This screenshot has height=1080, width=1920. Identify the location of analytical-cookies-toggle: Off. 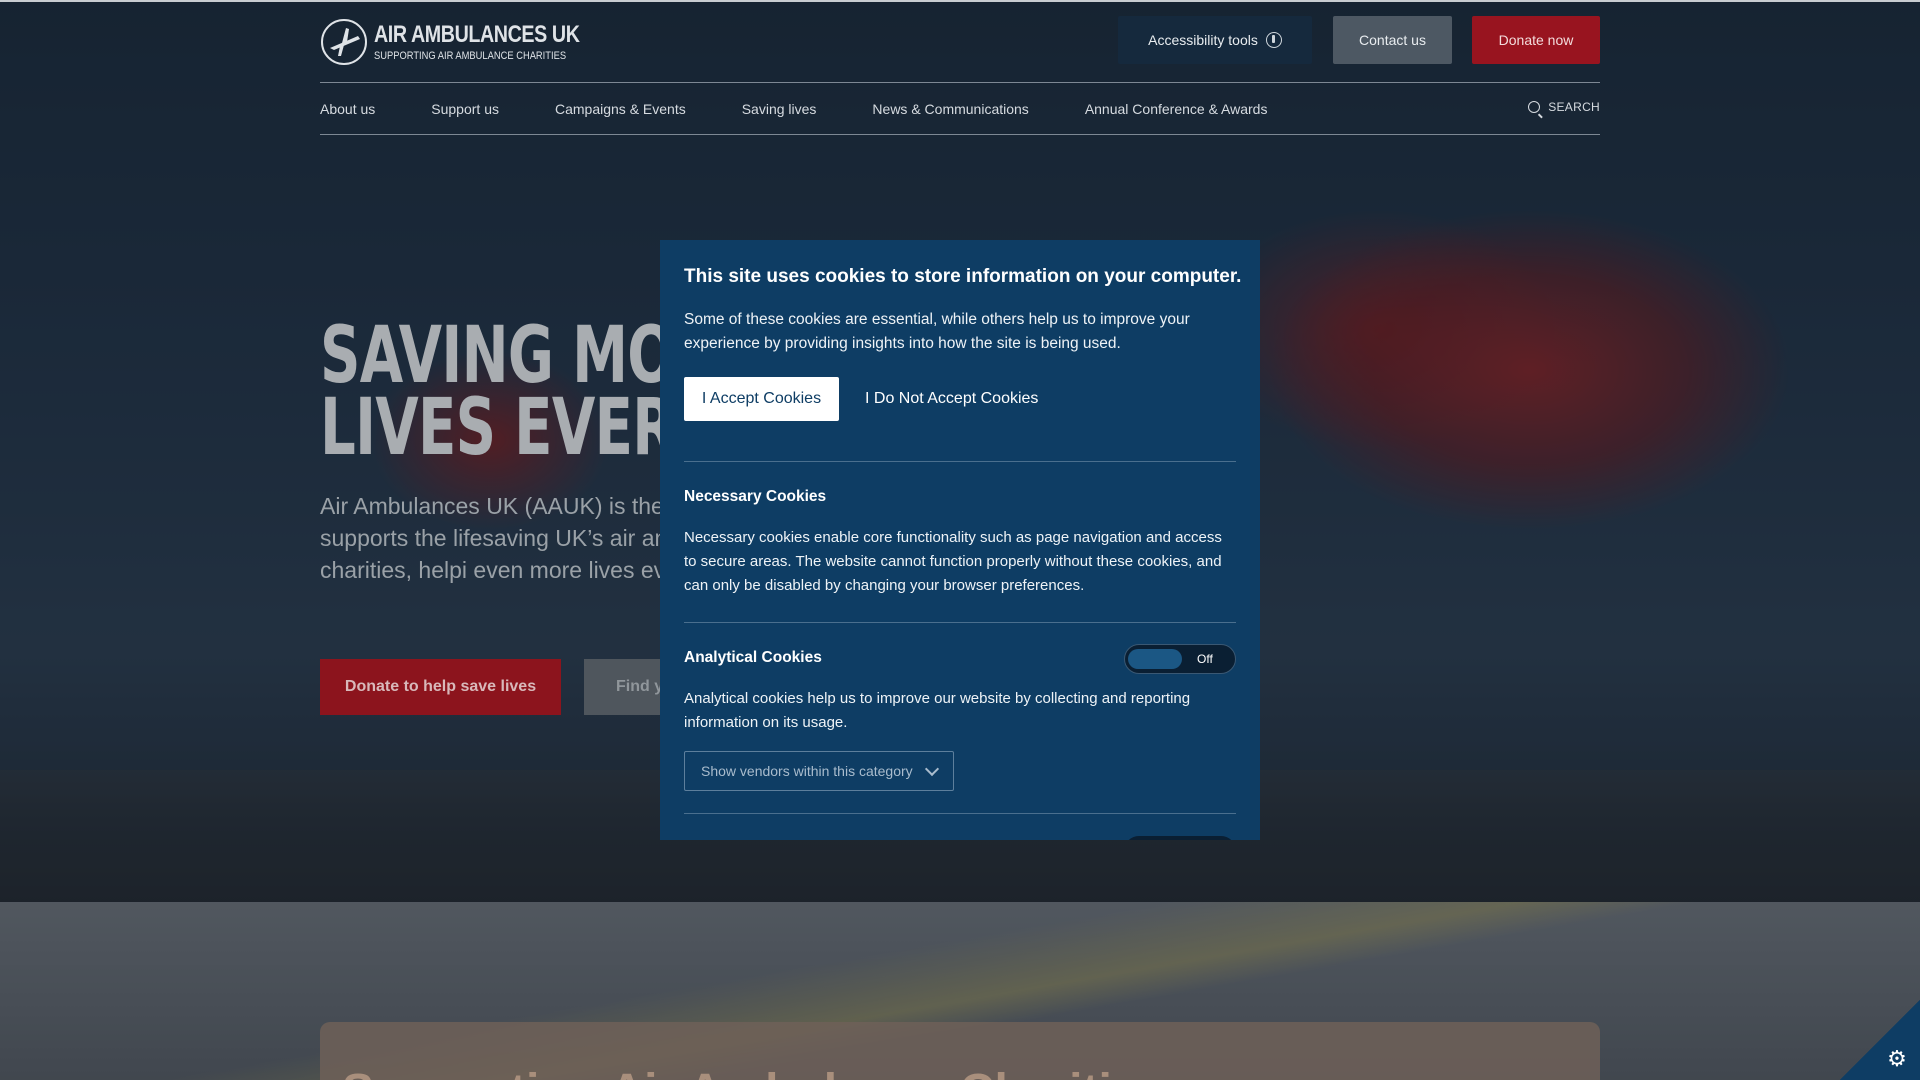
(1180, 659).